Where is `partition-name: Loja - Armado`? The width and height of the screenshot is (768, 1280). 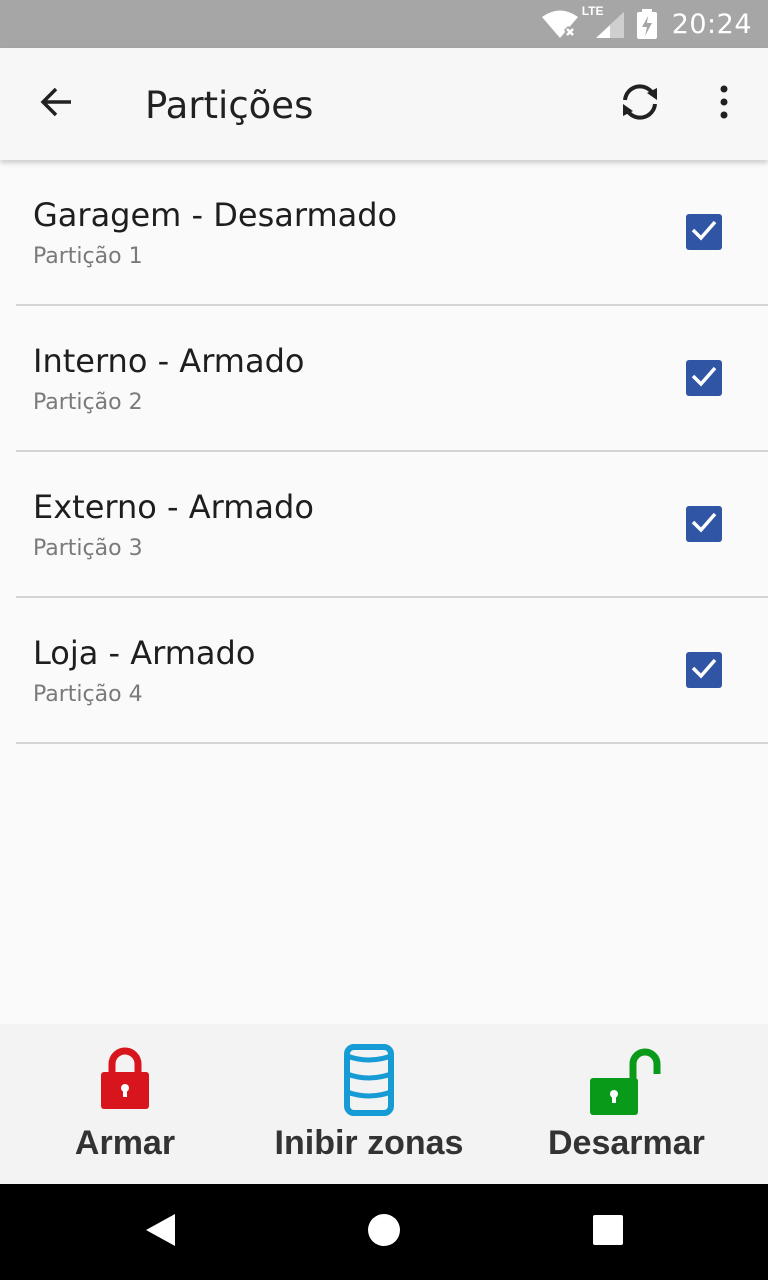 partition-name: Loja - Armado is located at coordinates (144, 653).